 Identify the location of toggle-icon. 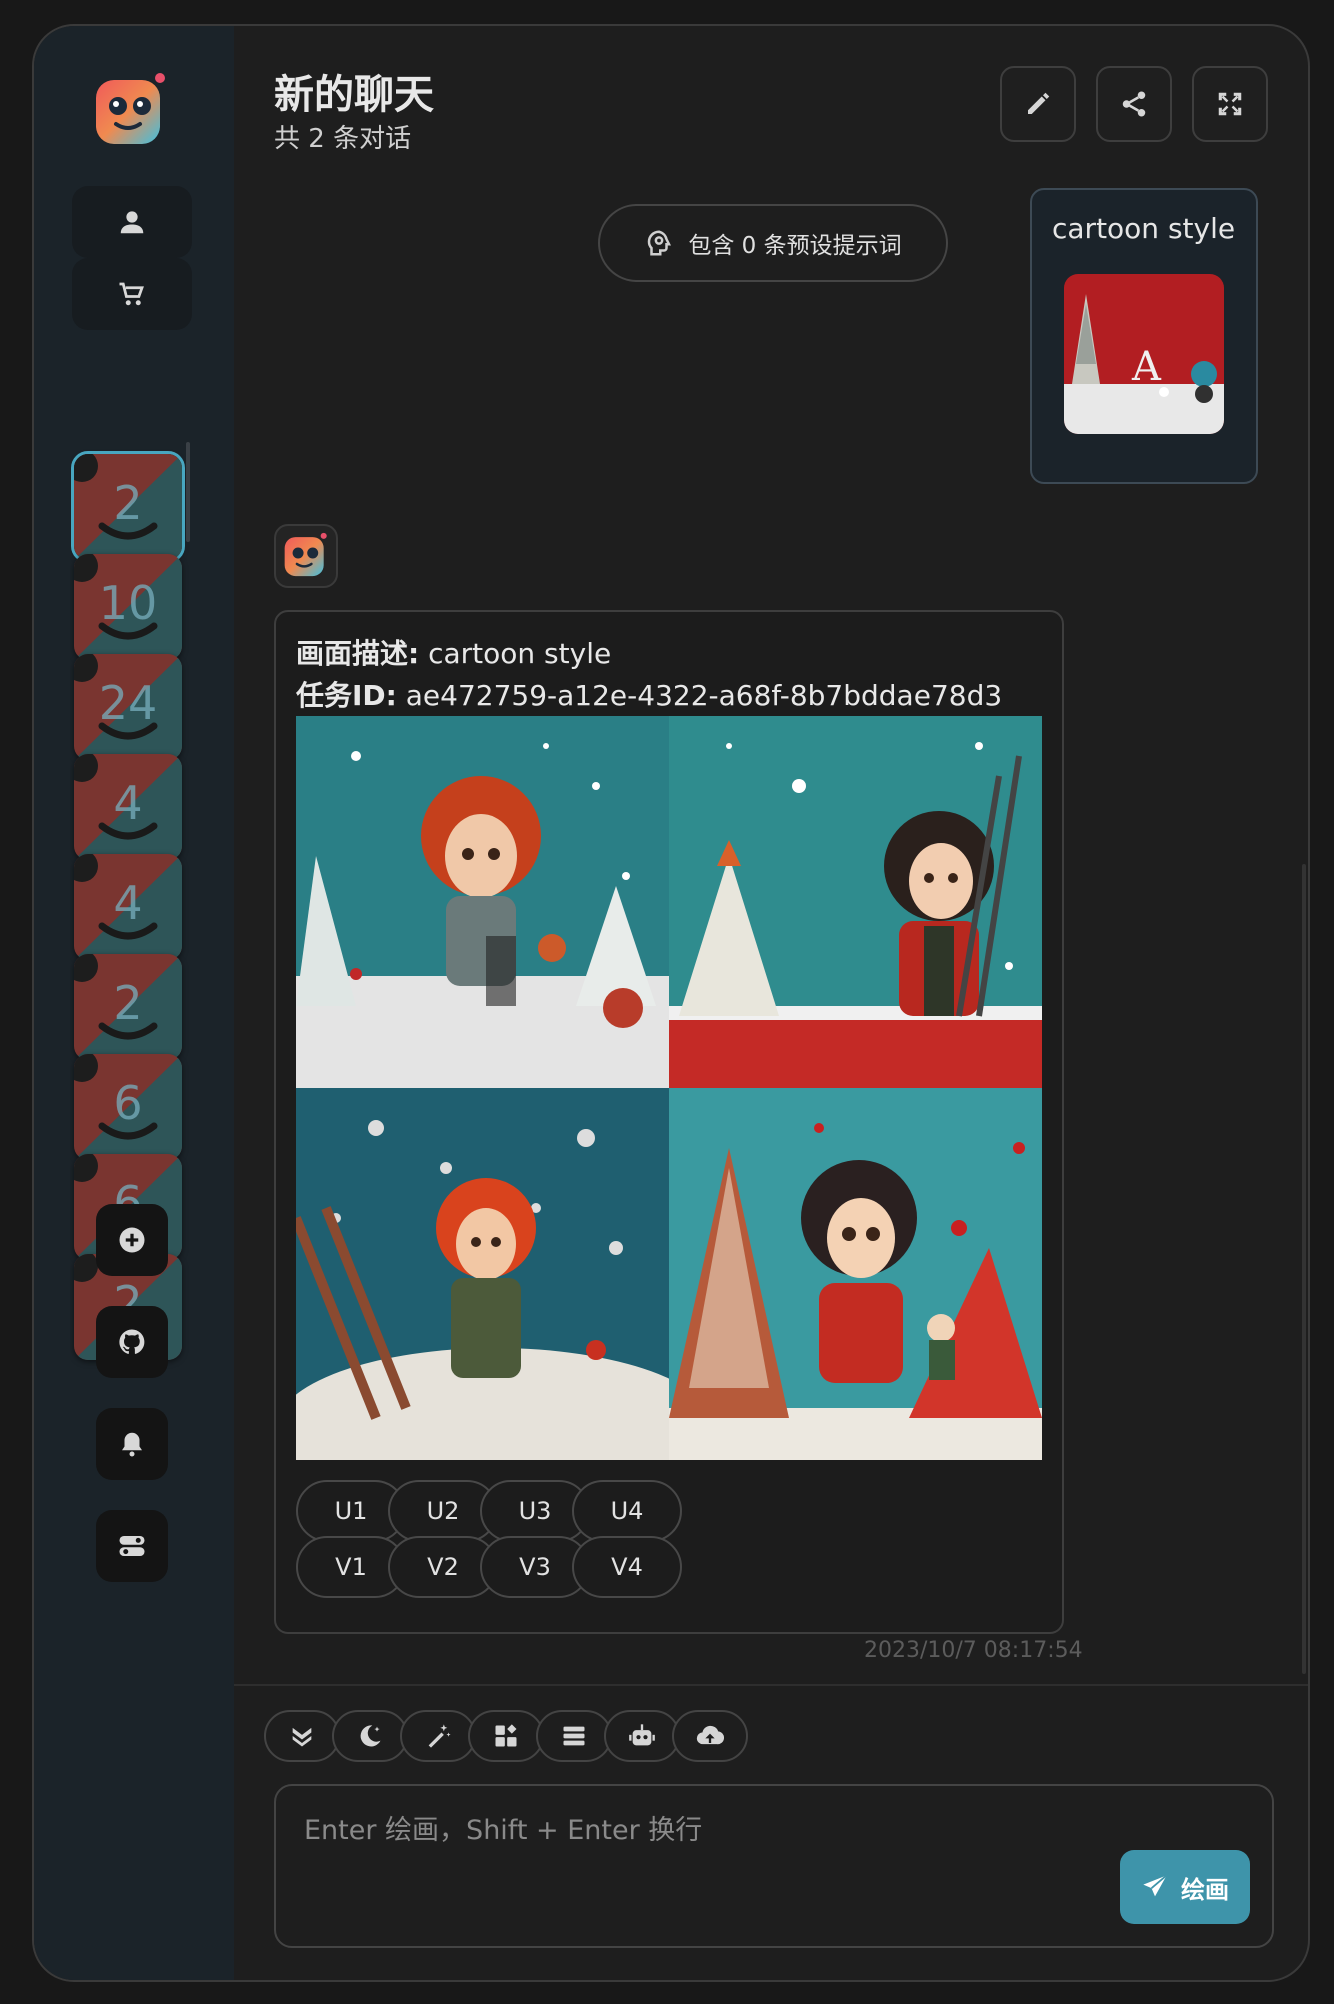
(132, 1546).